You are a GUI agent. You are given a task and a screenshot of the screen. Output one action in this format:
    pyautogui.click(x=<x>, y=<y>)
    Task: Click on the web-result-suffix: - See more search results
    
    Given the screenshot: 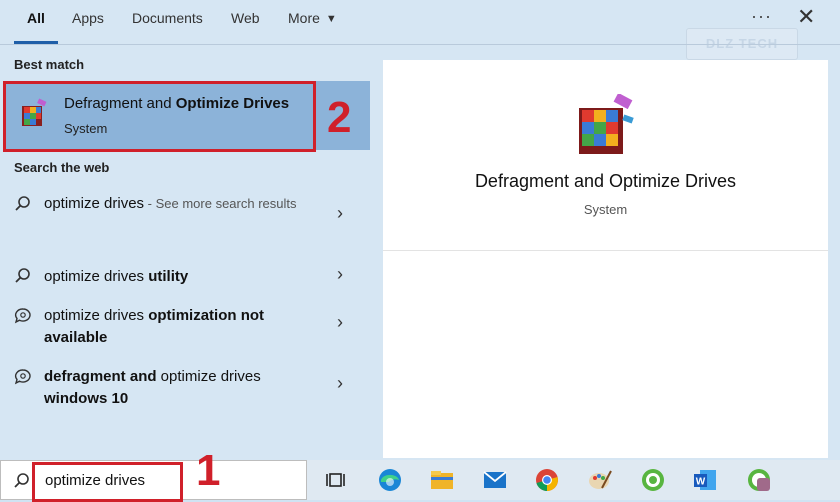 What is the action you would take?
    pyautogui.click(x=220, y=203)
    